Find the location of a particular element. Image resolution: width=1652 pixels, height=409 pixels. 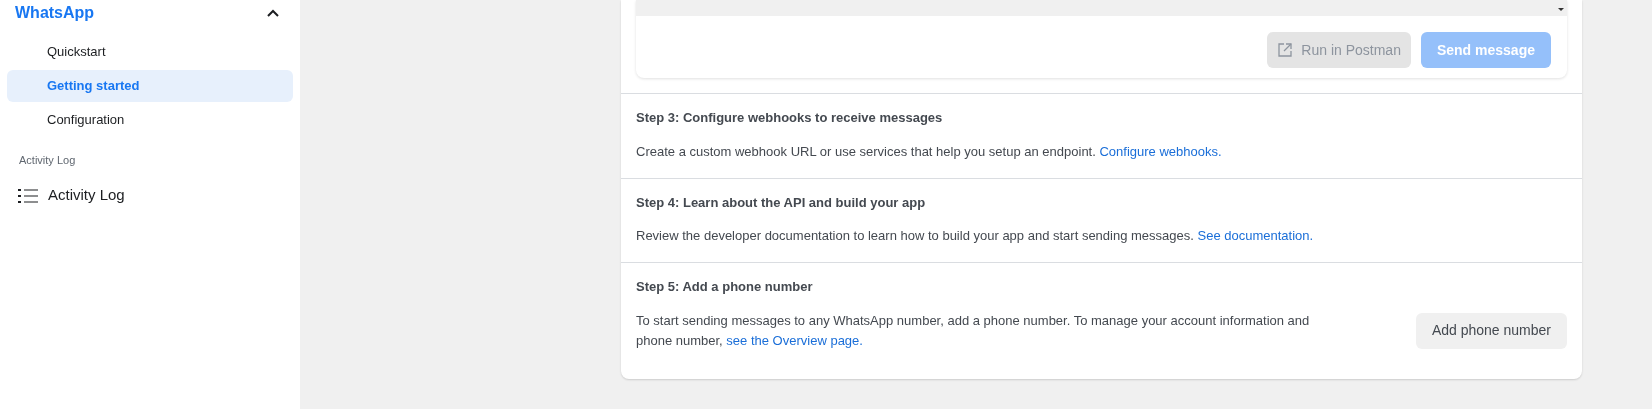

chevron-icon is located at coordinates (273, 13).